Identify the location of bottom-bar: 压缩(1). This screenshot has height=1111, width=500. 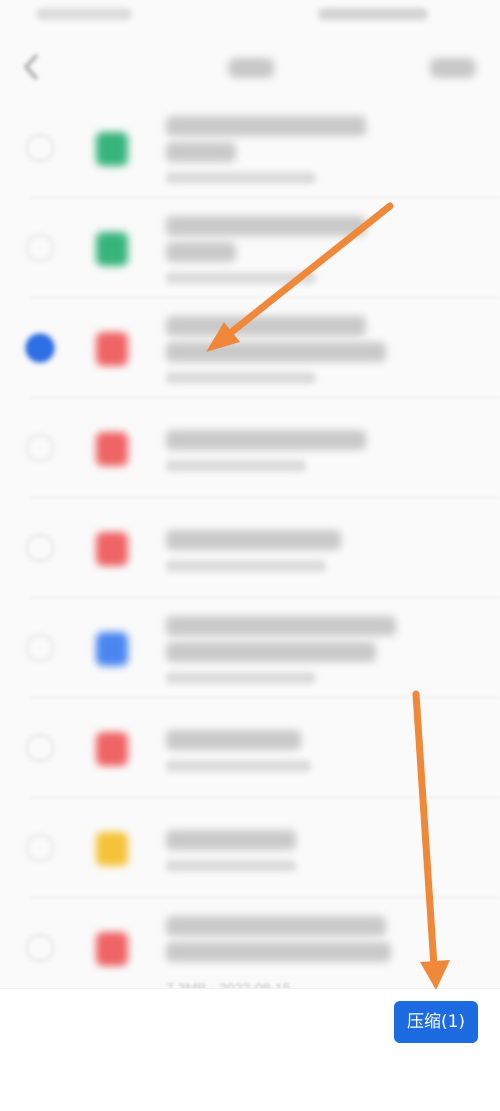
(250, 1049).